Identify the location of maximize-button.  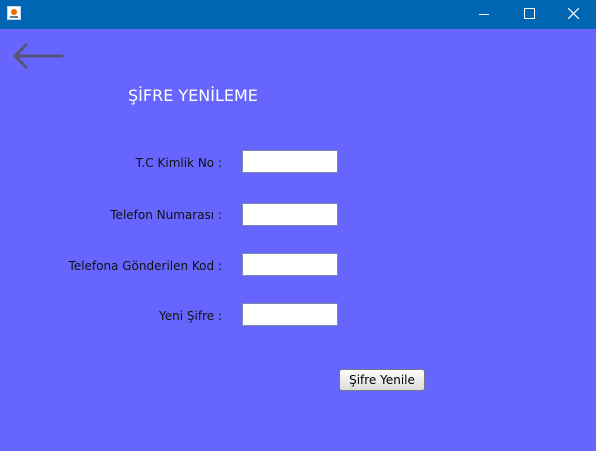
(529, 14).